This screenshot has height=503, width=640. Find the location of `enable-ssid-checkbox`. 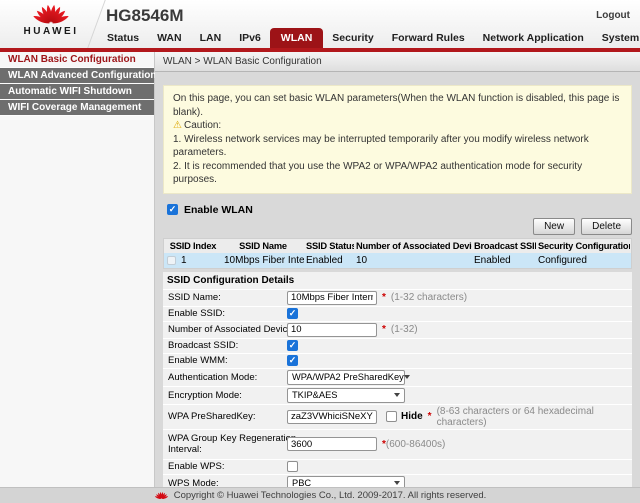

enable-ssid-checkbox is located at coordinates (292, 313).